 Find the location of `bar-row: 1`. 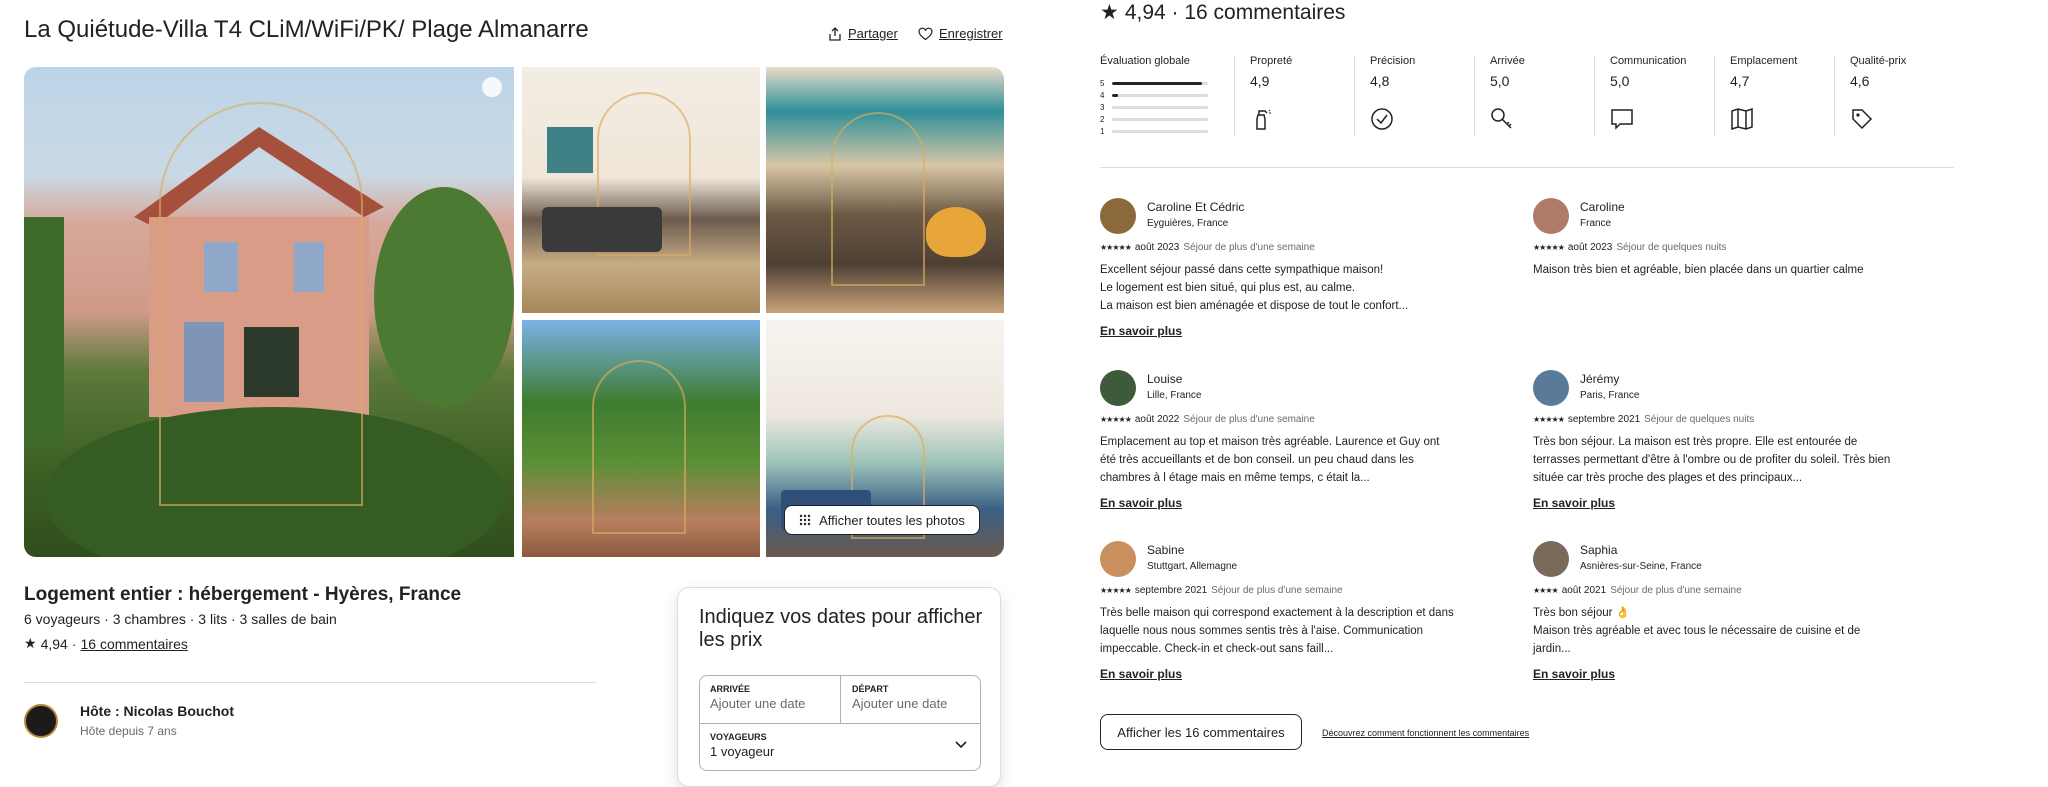

bar-row: 1 is located at coordinates (1156, 131).